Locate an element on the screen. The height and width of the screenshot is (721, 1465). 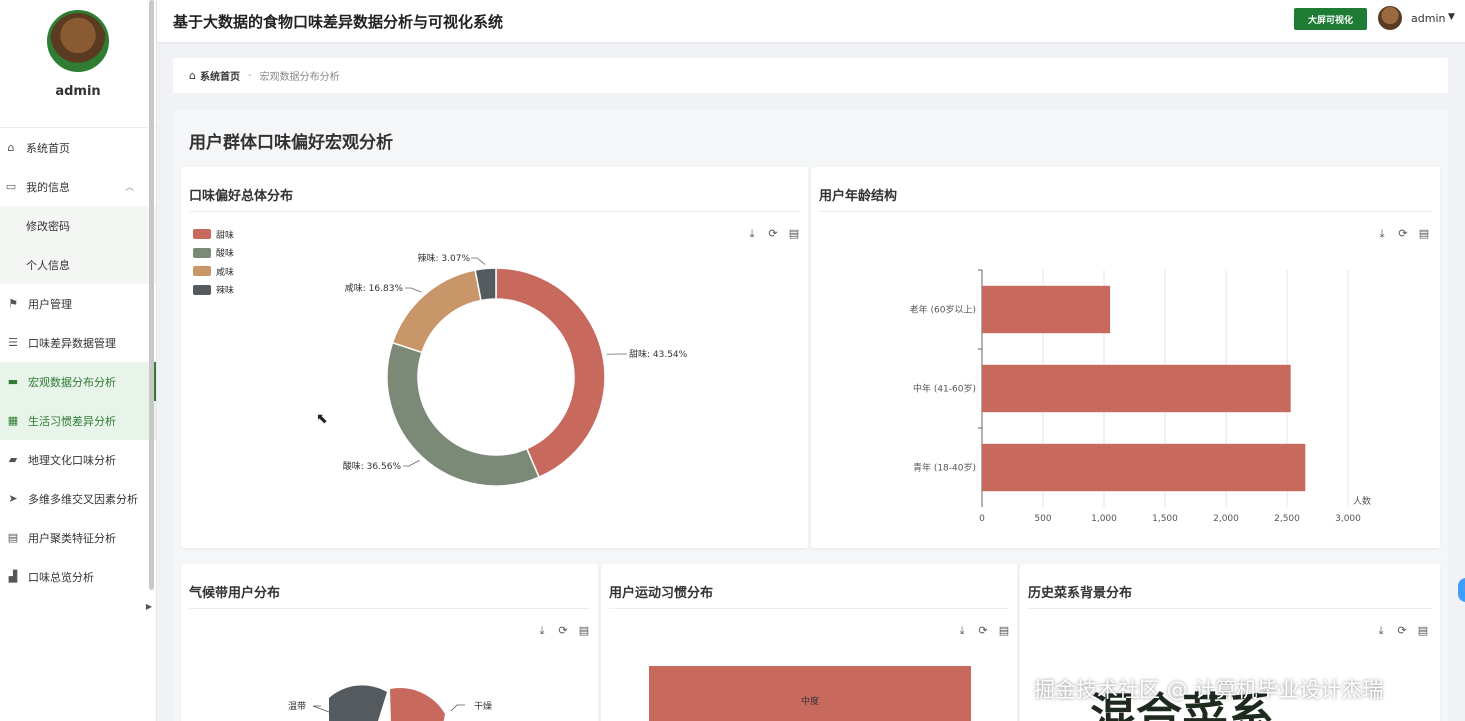
sidebar-item-cluster: ▤ 用户聚类特征分析 is located at coordinates (78, 537).